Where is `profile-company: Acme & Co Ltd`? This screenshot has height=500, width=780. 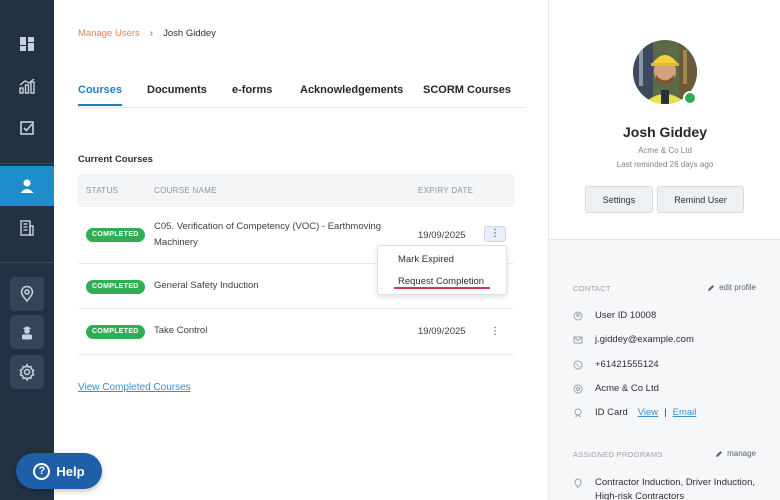
profile-company: Acme & Co Ltd is located at coordinates (665, 150).